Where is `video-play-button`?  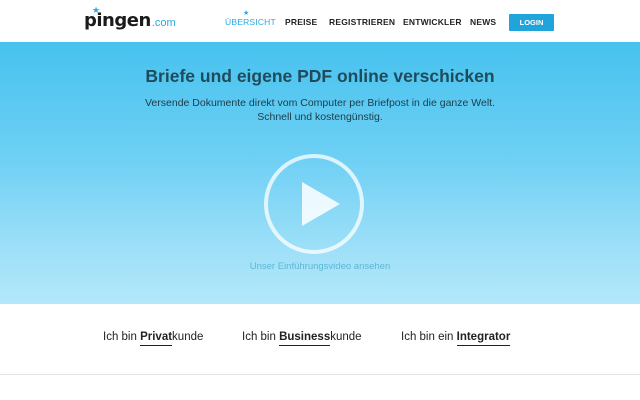 video-play-button is located at coordinates (314, 204).